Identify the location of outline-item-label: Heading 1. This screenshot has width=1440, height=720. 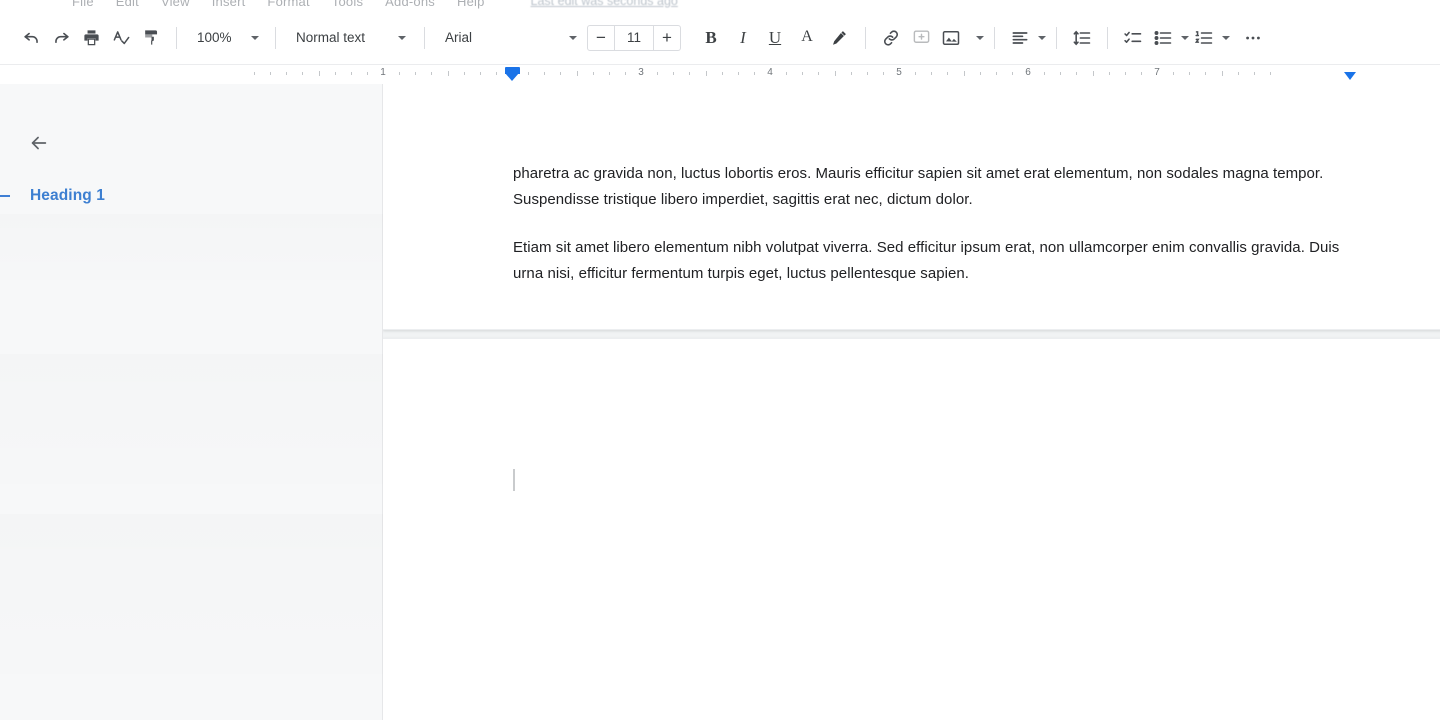
(67, 195).